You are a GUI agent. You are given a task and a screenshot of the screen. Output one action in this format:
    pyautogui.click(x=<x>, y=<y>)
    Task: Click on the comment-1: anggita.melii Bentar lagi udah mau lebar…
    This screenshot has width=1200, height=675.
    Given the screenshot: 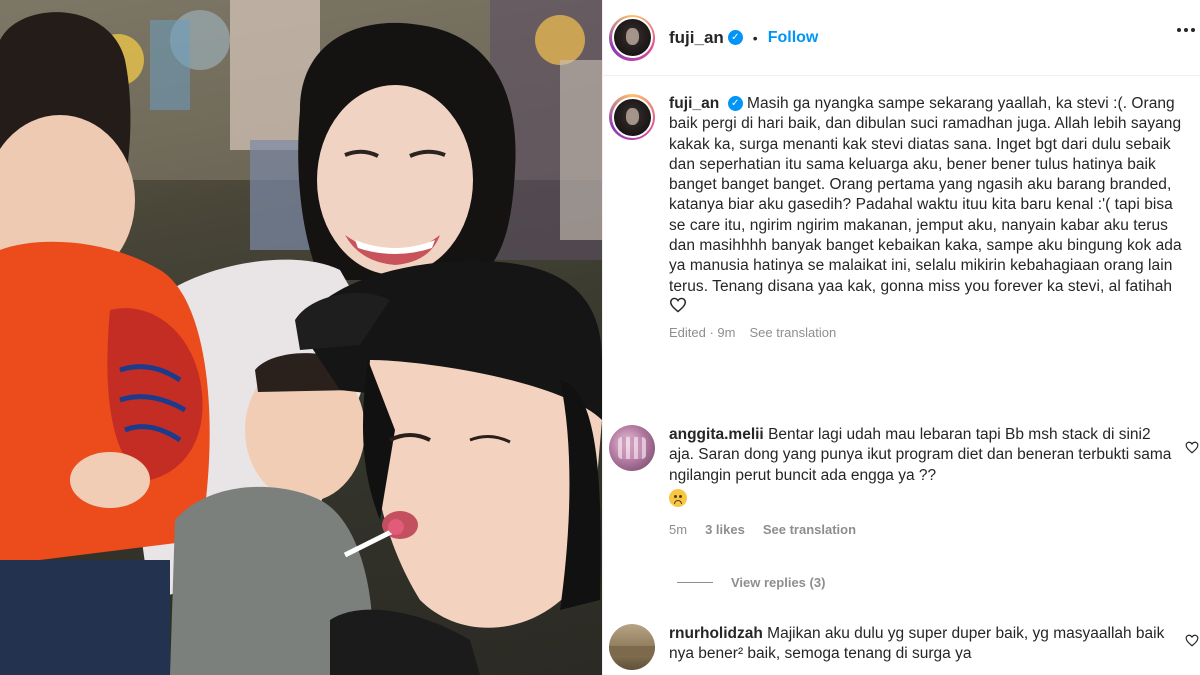 What is the action you would take?
    pyautogui.click(x=904, y=481)
    